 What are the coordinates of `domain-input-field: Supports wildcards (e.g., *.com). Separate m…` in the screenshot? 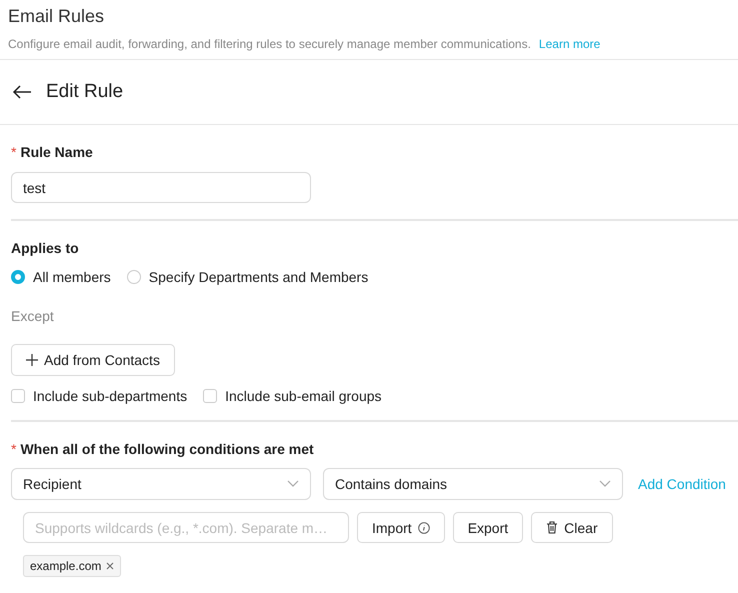 It's located at (186, 527).